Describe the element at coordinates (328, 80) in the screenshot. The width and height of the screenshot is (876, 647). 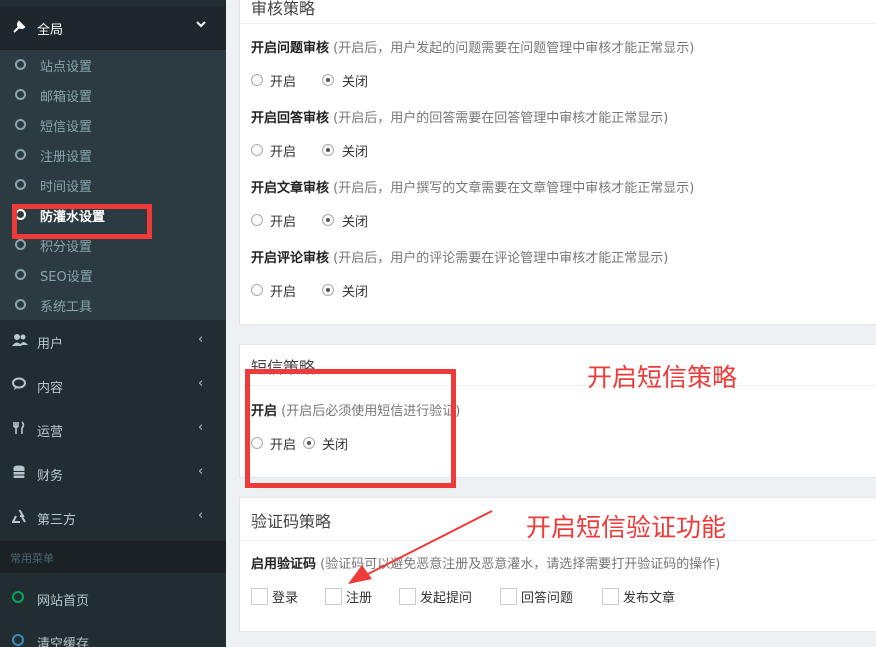
I see `question-review-off-radio` at that location.